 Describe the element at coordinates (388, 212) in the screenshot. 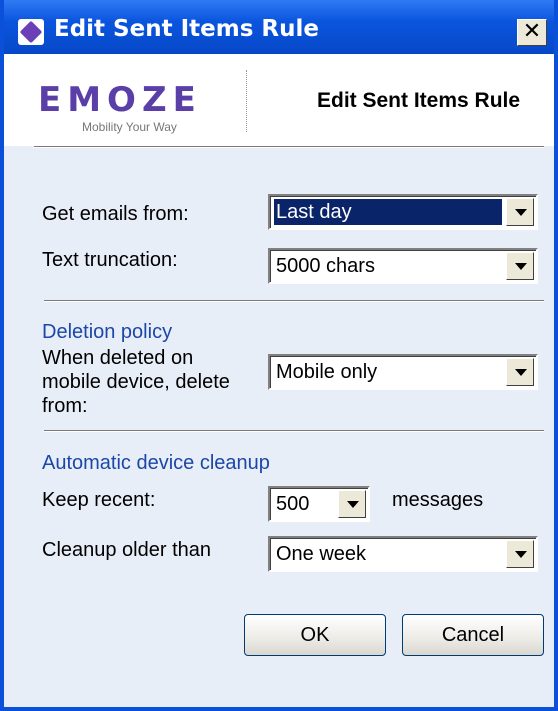

I see `get-emails-value: Last day` at that location.